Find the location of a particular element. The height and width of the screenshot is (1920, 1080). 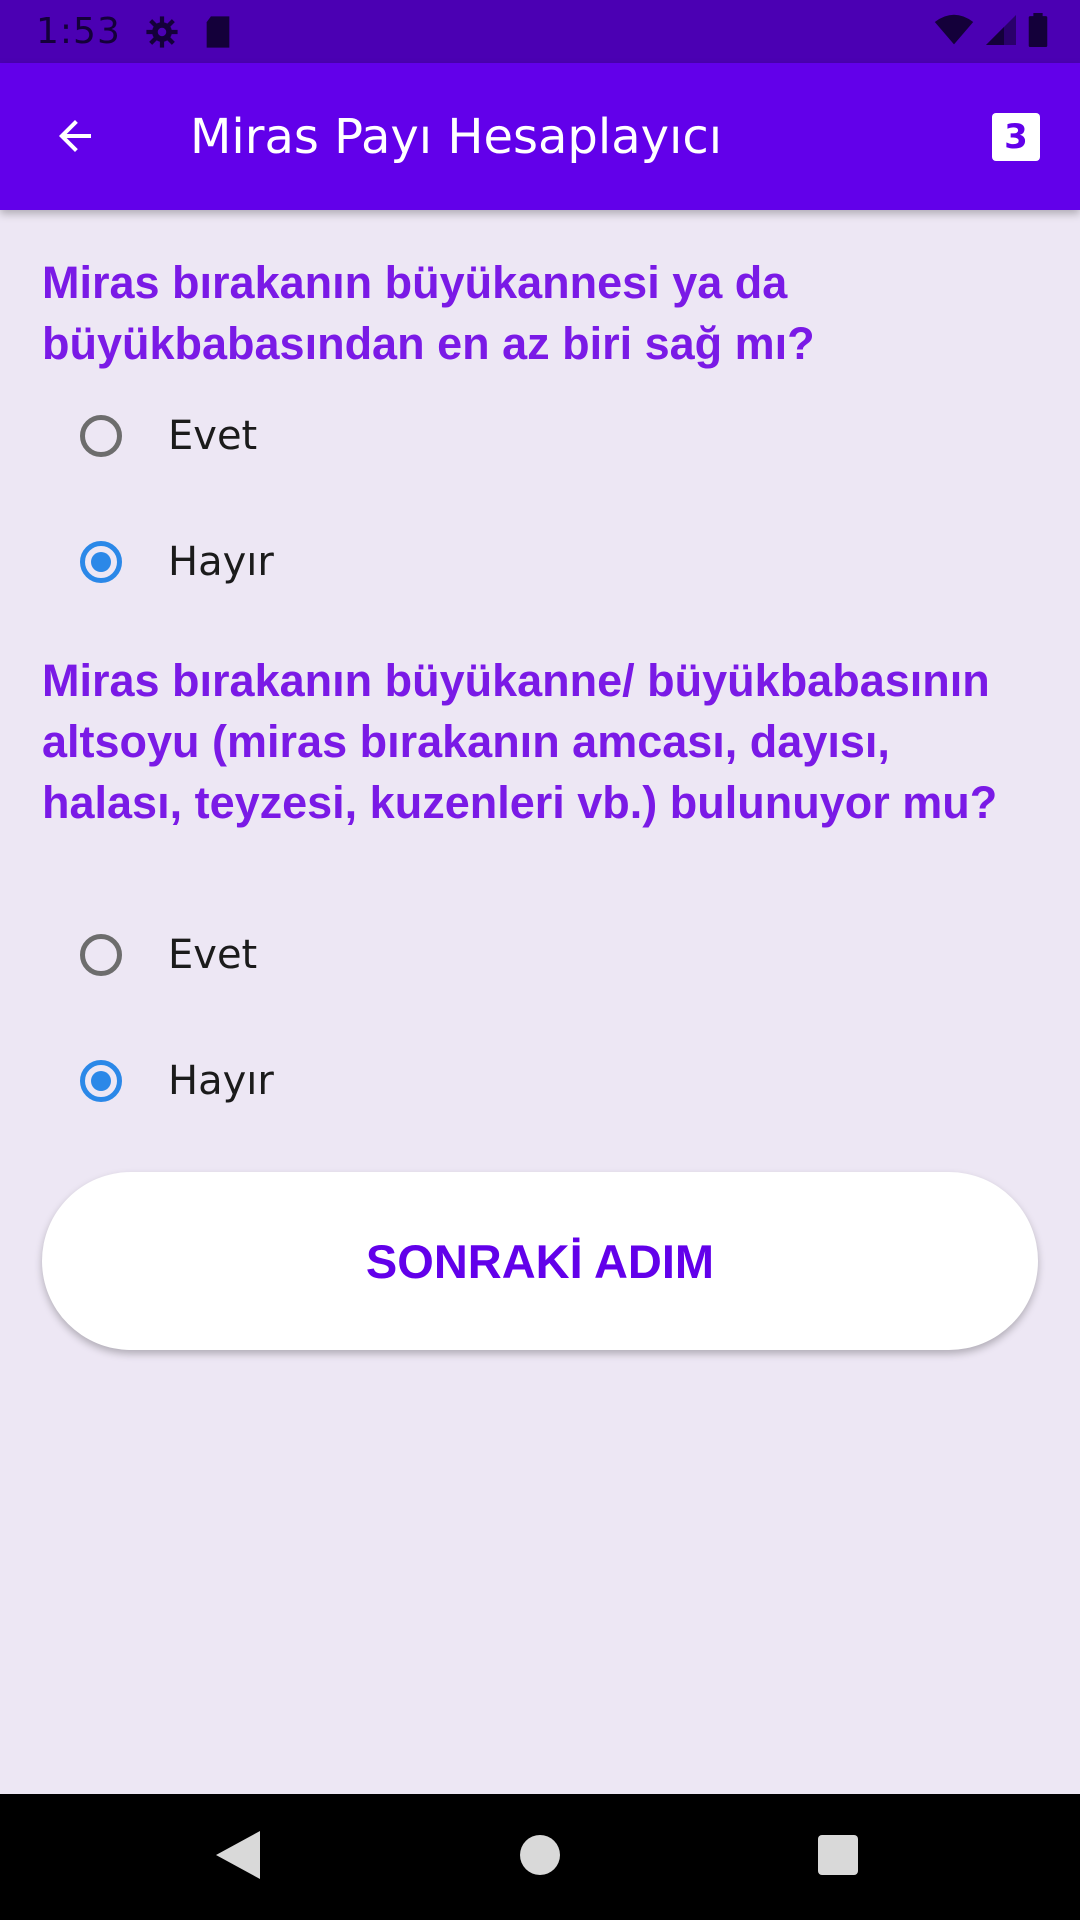

status-time: 1:53 is located at coordinates (78, 31).